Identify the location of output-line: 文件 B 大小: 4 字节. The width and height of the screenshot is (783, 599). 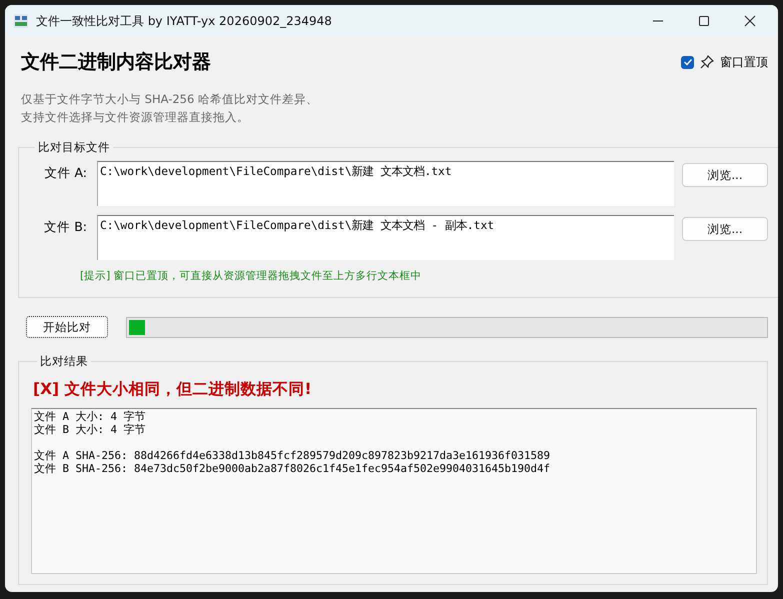
(90, 429).